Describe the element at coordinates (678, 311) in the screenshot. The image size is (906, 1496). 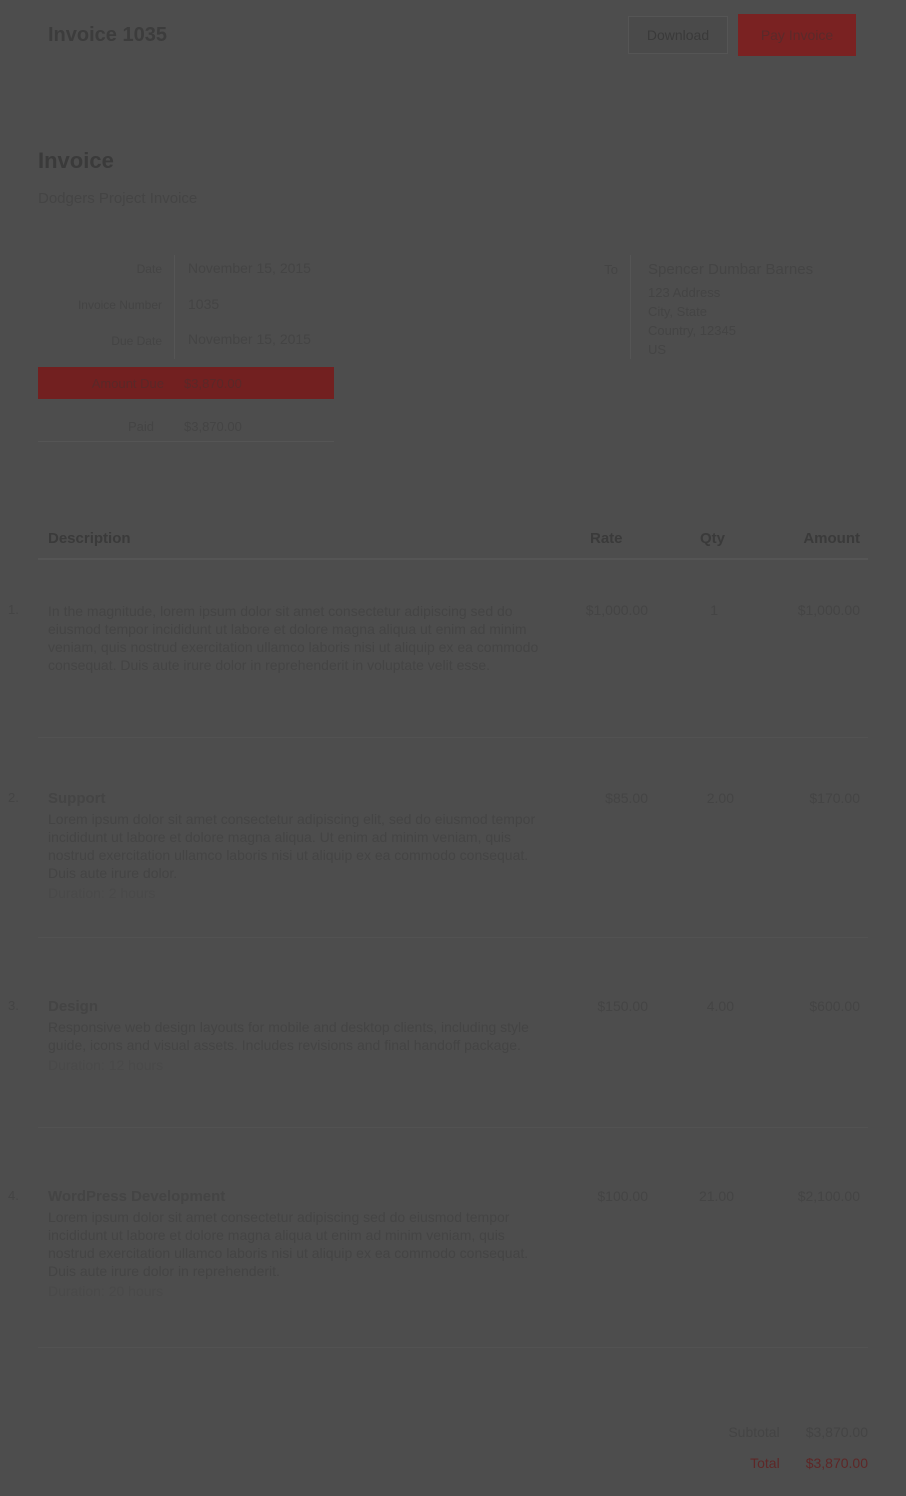
I see `address-line: City, State` at that location.